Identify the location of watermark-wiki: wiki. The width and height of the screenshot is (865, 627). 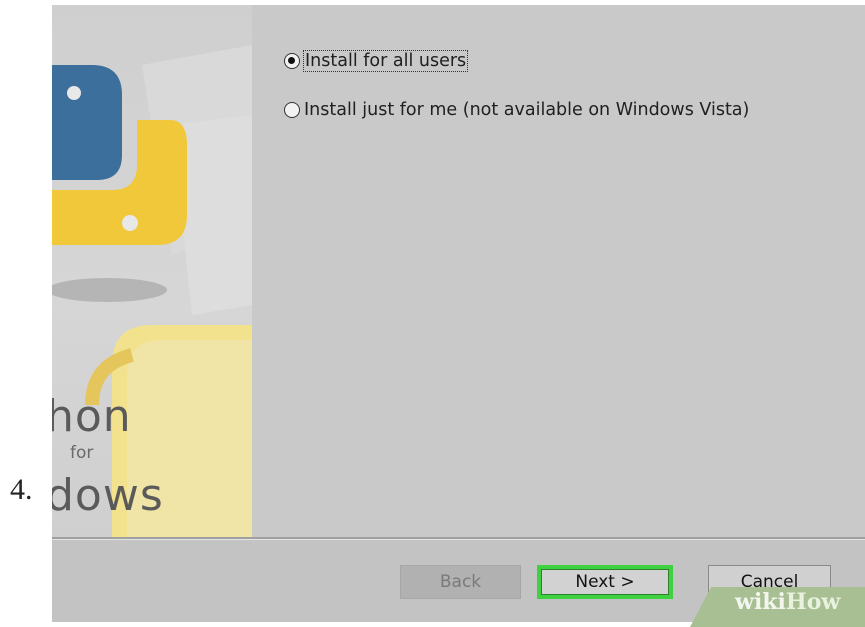
(760, 602).